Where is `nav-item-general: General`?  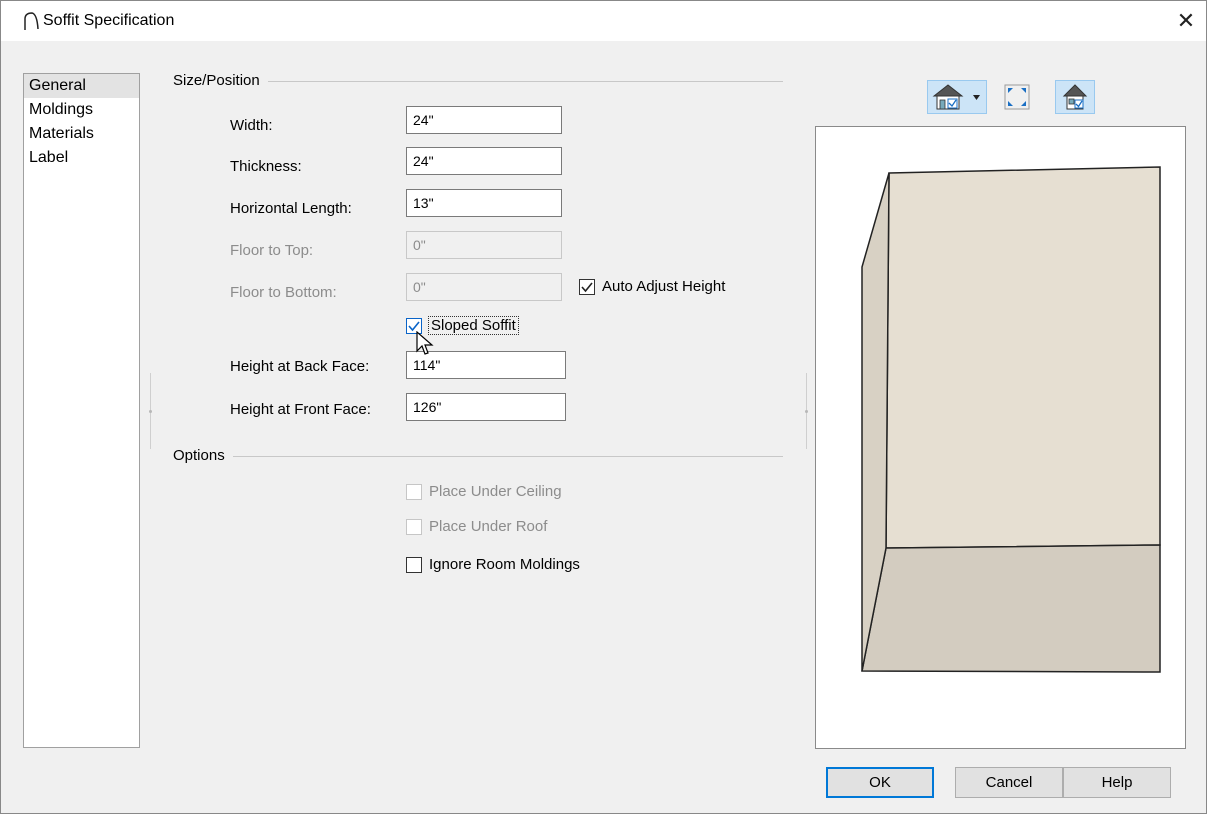 nav-item-general: General is located at coordinates (81, 86).